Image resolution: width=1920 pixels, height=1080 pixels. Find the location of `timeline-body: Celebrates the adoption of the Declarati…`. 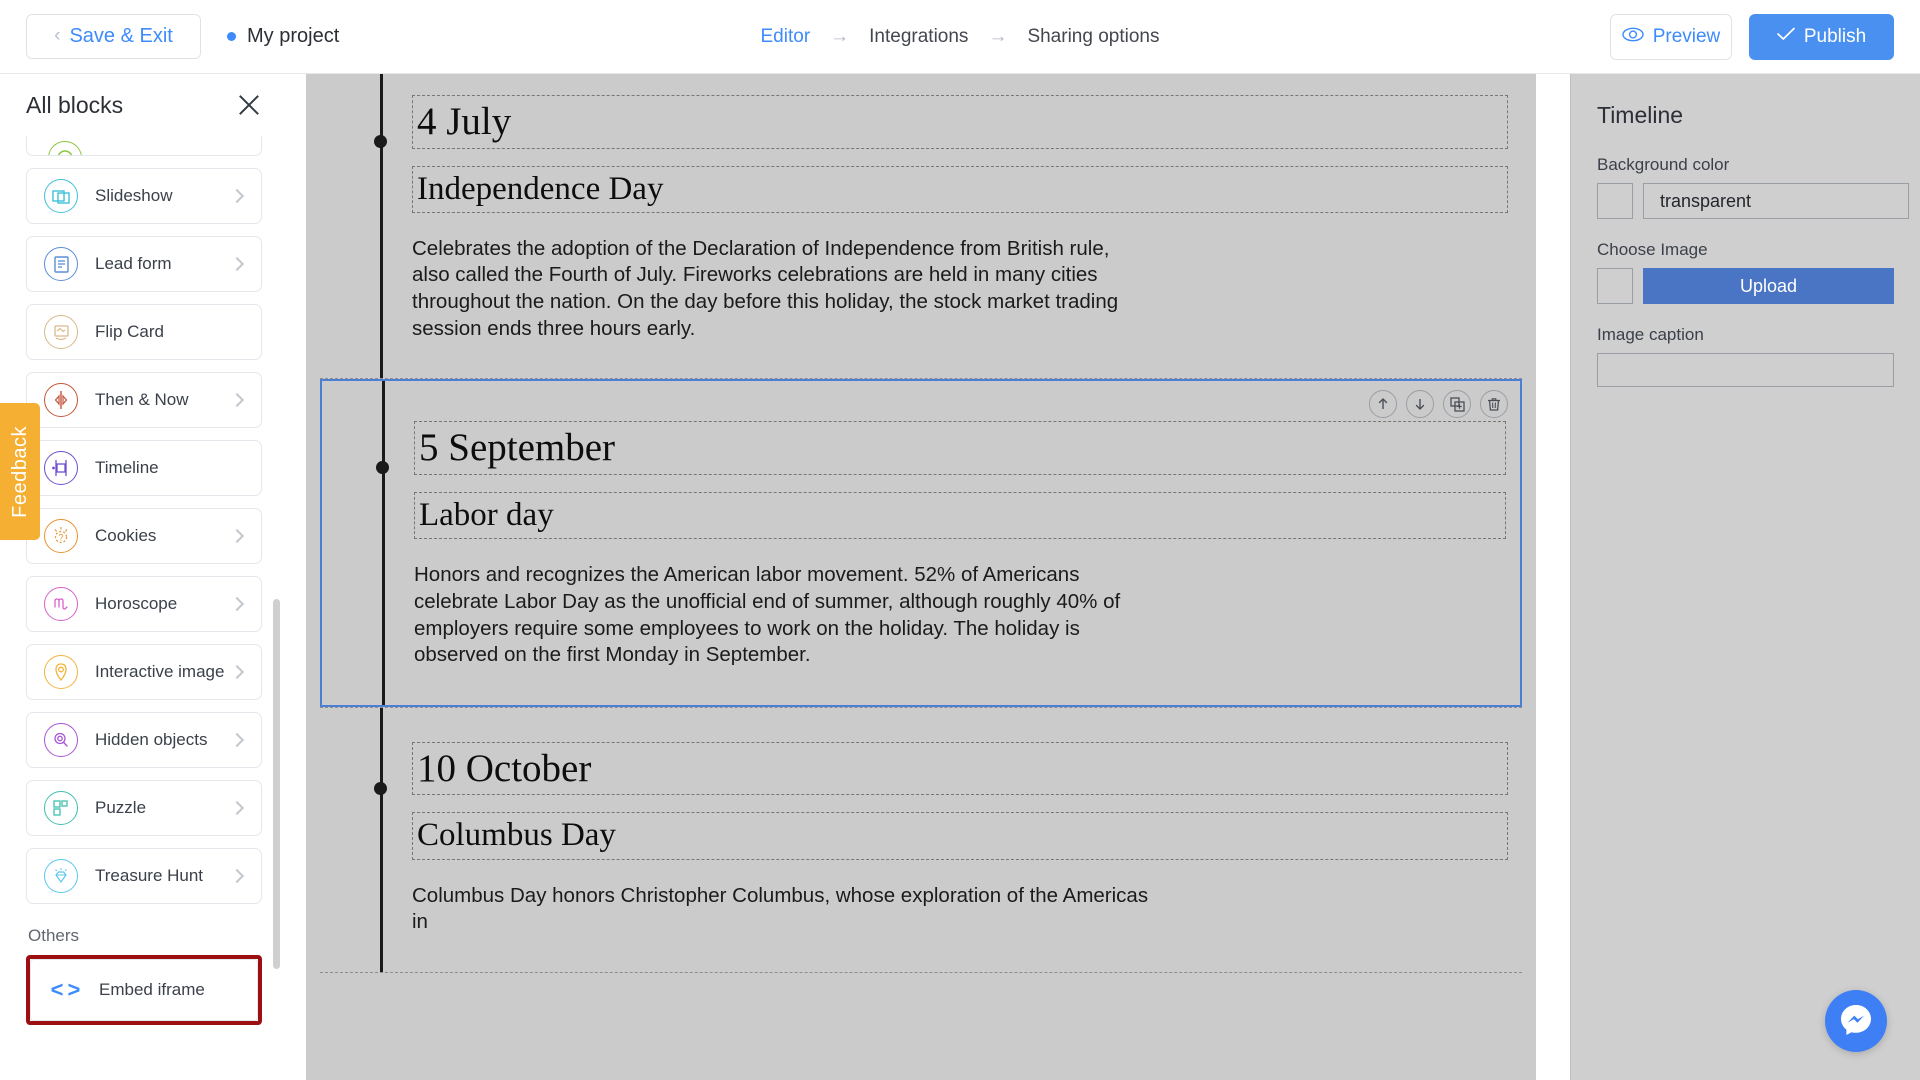

timeline-body: Celebrates the adoption of the Declarati… is located at coordinates (782, 289).